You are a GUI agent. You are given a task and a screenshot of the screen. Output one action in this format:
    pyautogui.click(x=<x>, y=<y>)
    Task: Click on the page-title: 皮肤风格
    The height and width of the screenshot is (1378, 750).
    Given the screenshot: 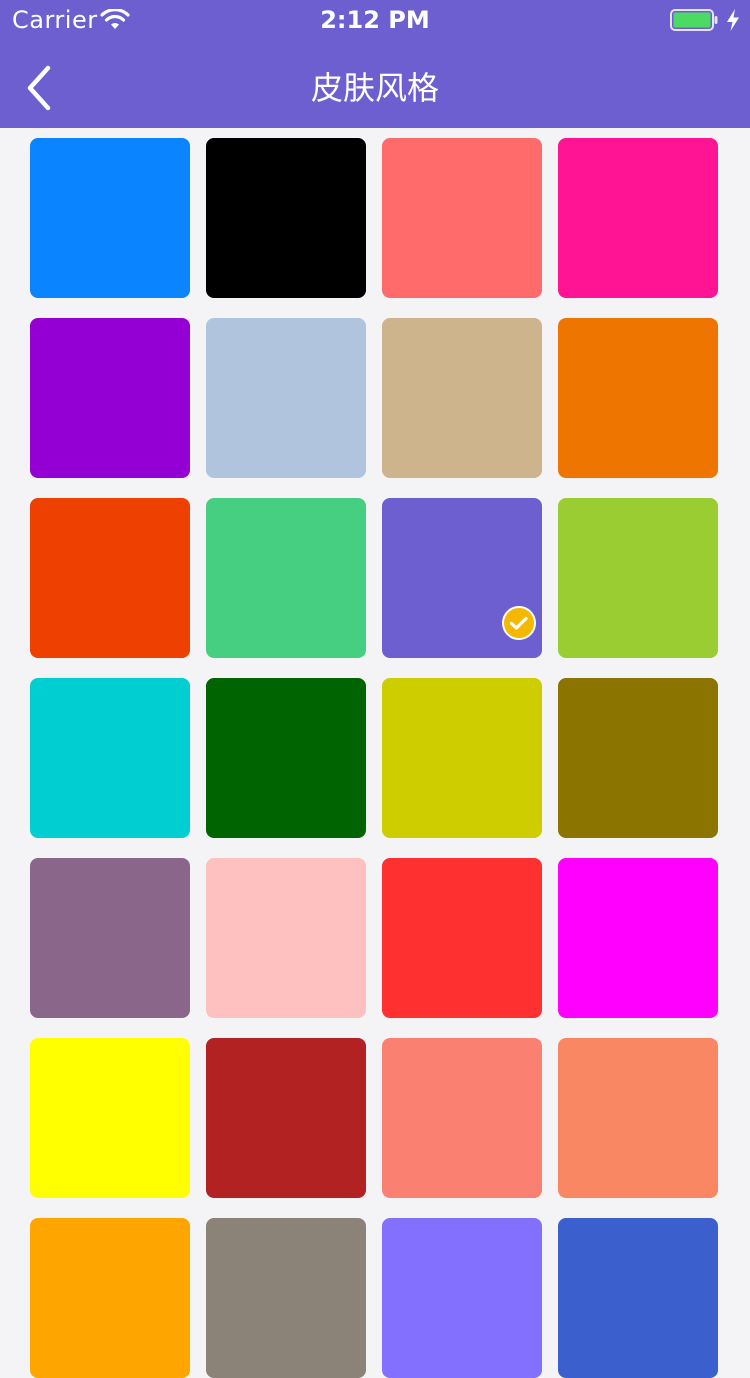 What is the action you would take?
    pyautogui.click(x=374, y=88)
    